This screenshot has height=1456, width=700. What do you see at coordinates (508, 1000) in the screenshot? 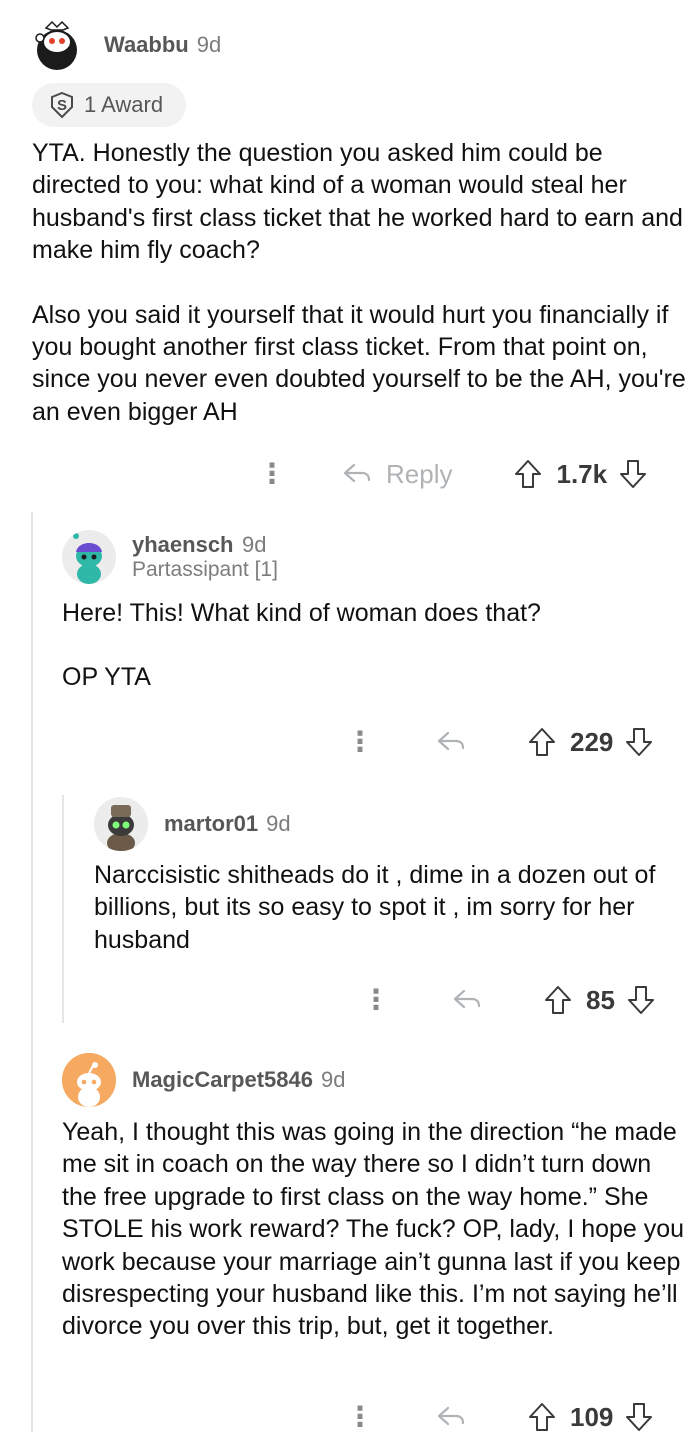
I see `comment-actions: ⋮ 85` at bounding box center [508, 1000].